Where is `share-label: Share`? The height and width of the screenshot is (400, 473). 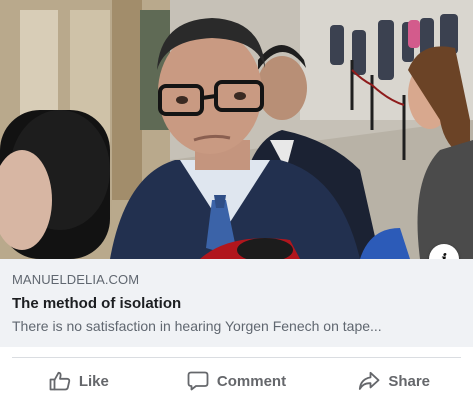 share-label: Share is located at coordinates (409, 381).